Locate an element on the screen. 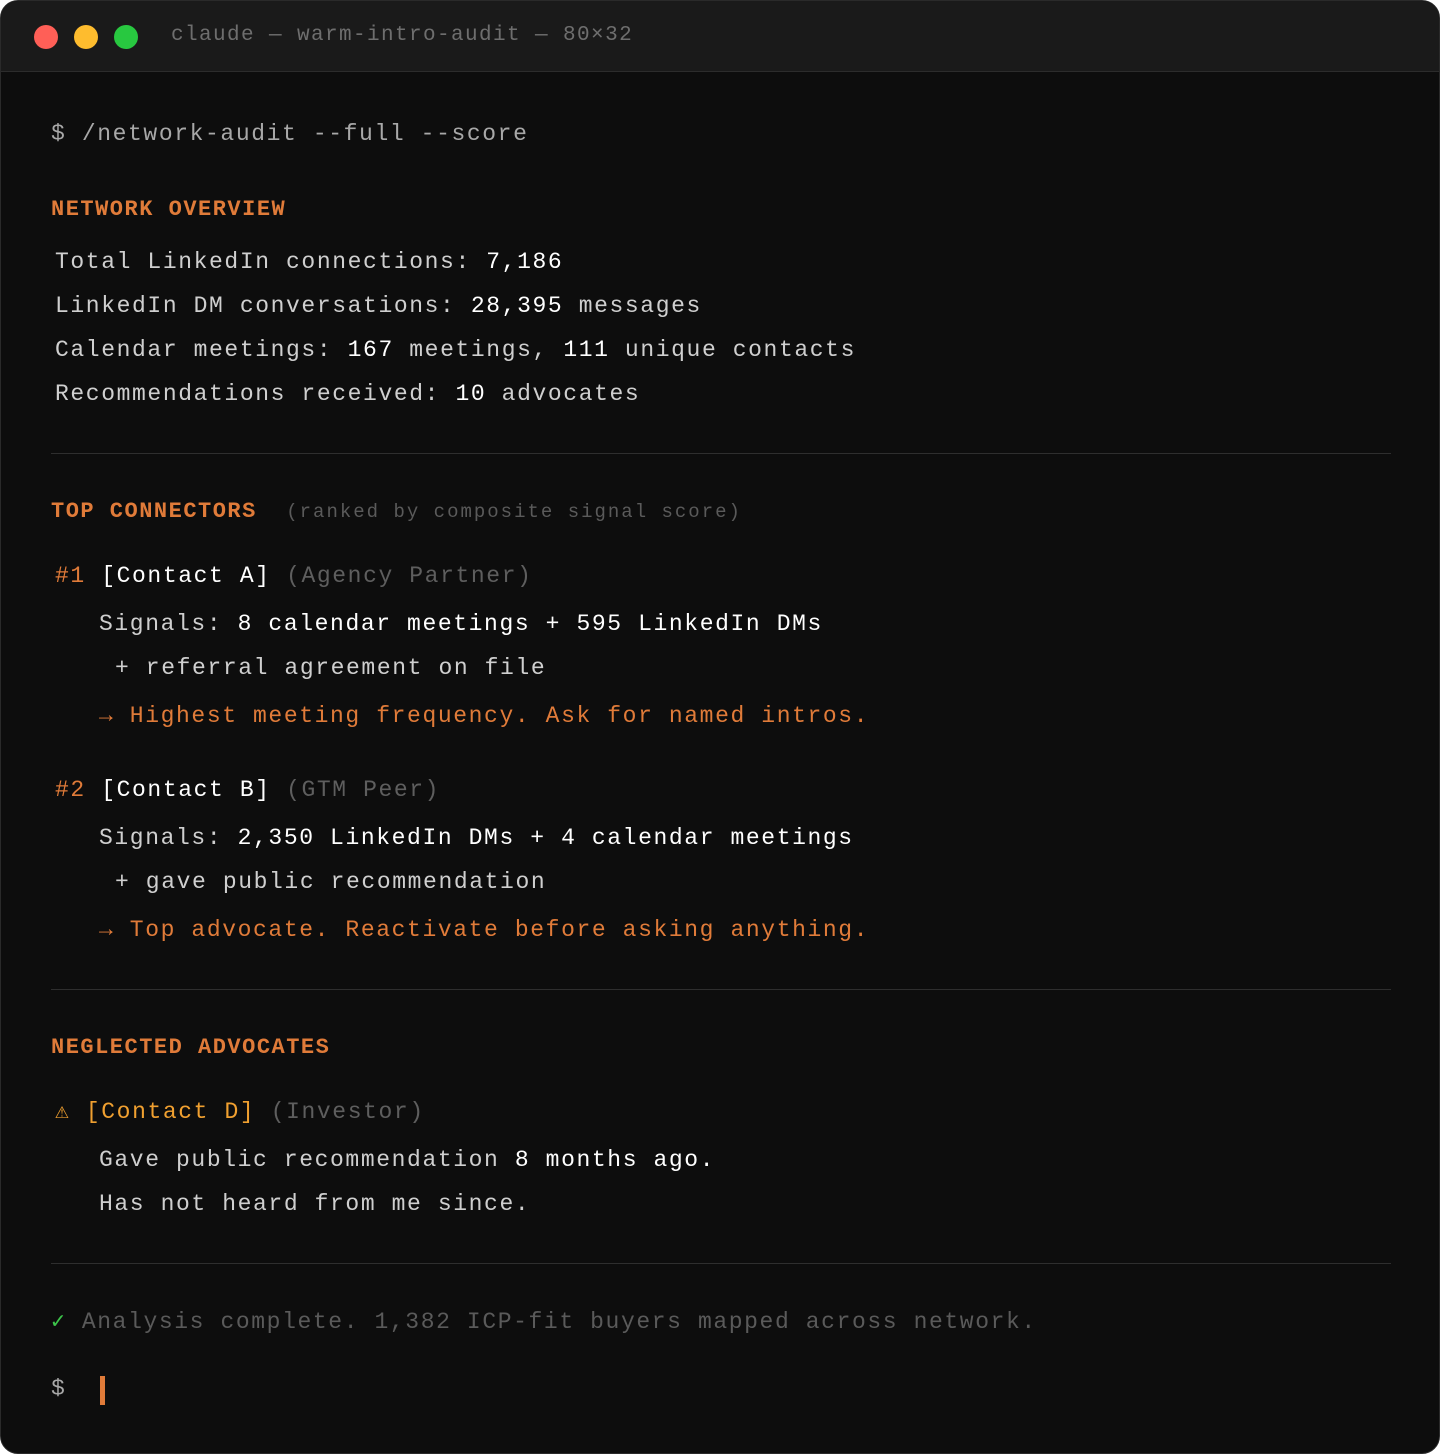  window-title: claude — warm-intro-audit — 80×32 is located at coordinates (402, 35).